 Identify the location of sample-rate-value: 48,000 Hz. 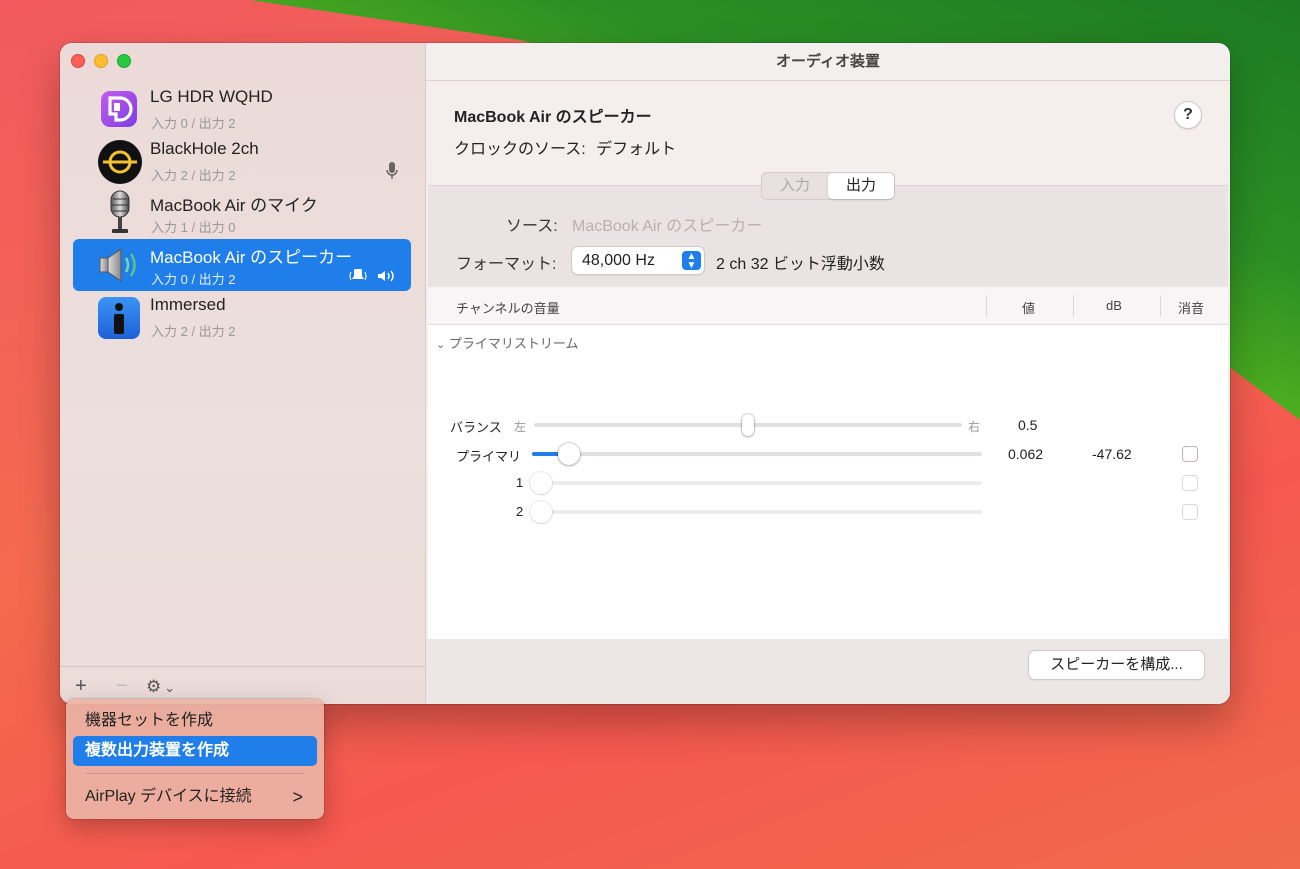
(618, 260).